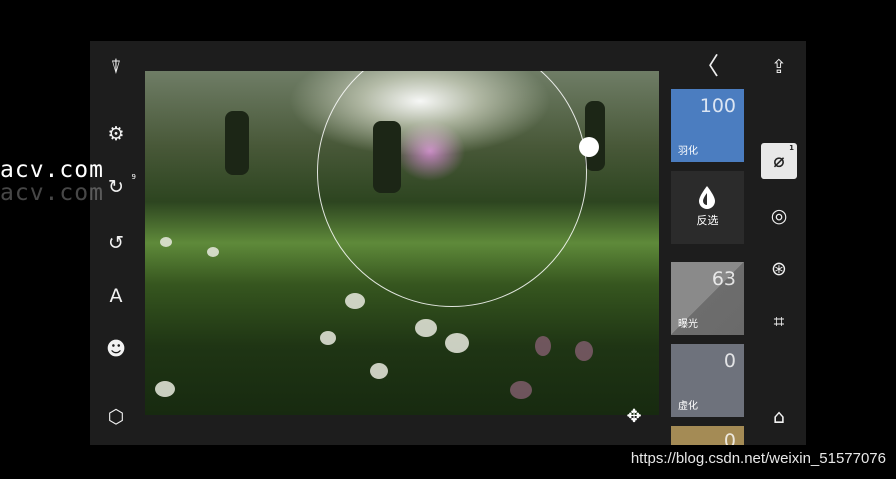 This screenshot has height=479, width=896. What do you see at coordinates (779, 417) in the screenshot?
I see `bag-icon: ⌂` at bounding box center [779, 417].